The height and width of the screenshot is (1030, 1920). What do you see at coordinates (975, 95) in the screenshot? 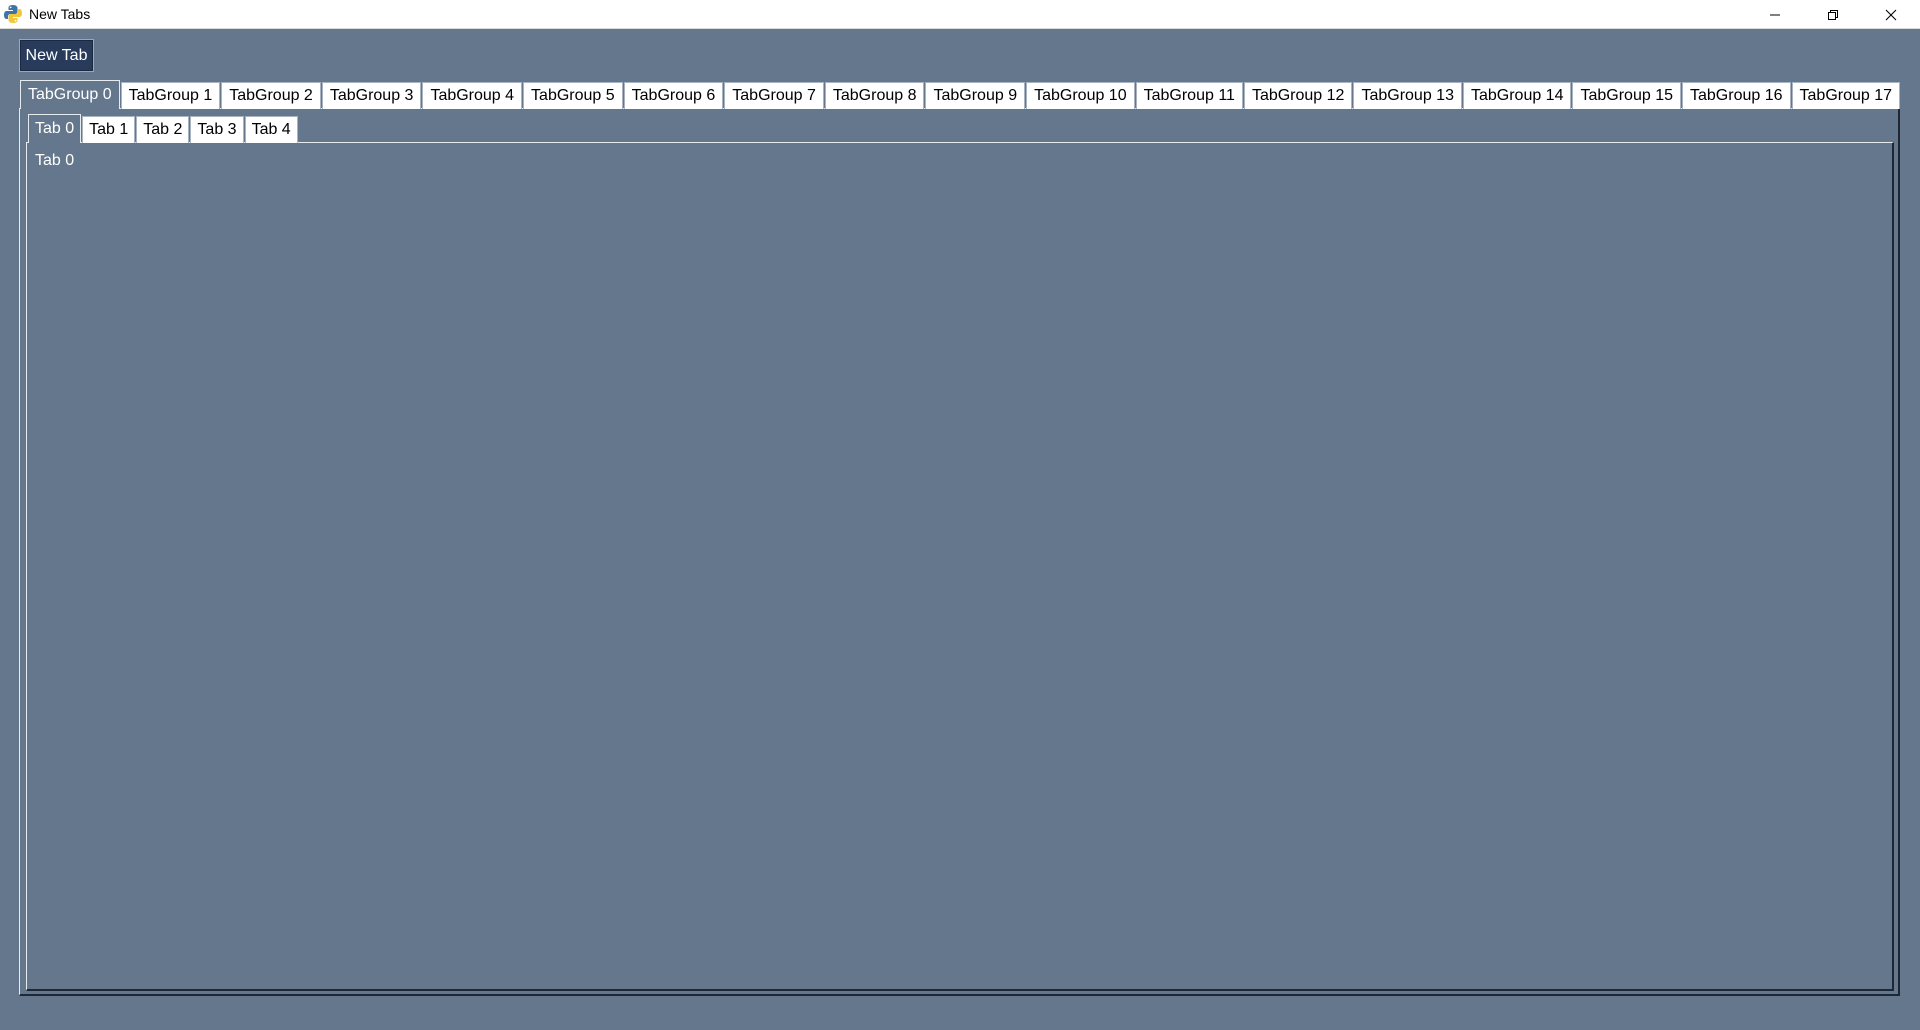
I see `tab-group-9: TabGroup 9` at bounding box center [975, 95].